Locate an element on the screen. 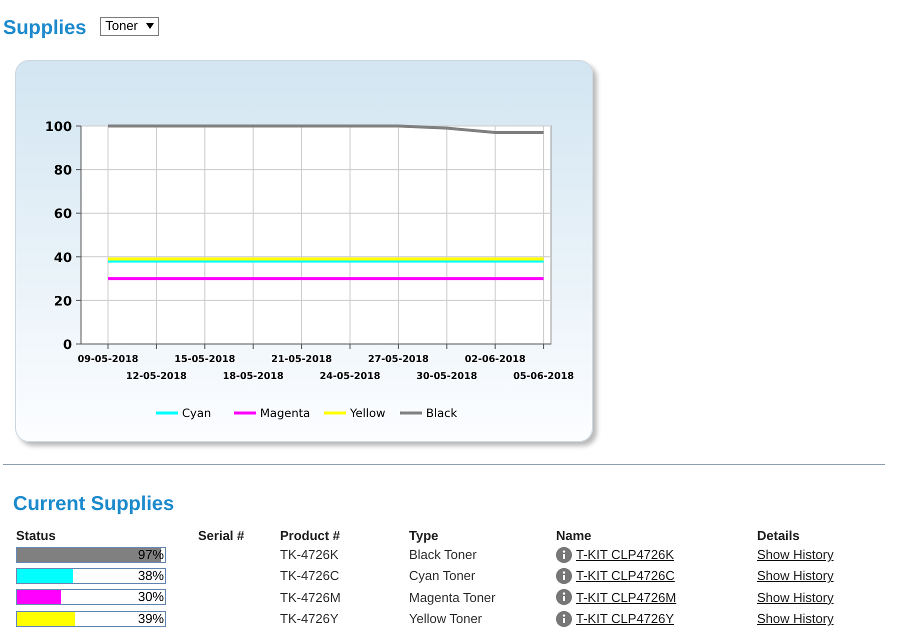 The width and height of the screenshot is (900, 635). y-tick-label: 40 is located at coordinates (63, 258).